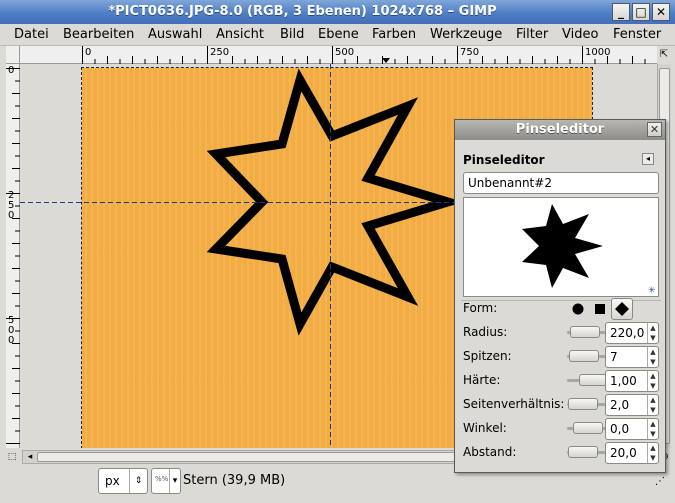  Describe the element at coordinates (175, 34) in the screenshot. I see `menu-auswahl: Auswahl` at that location.